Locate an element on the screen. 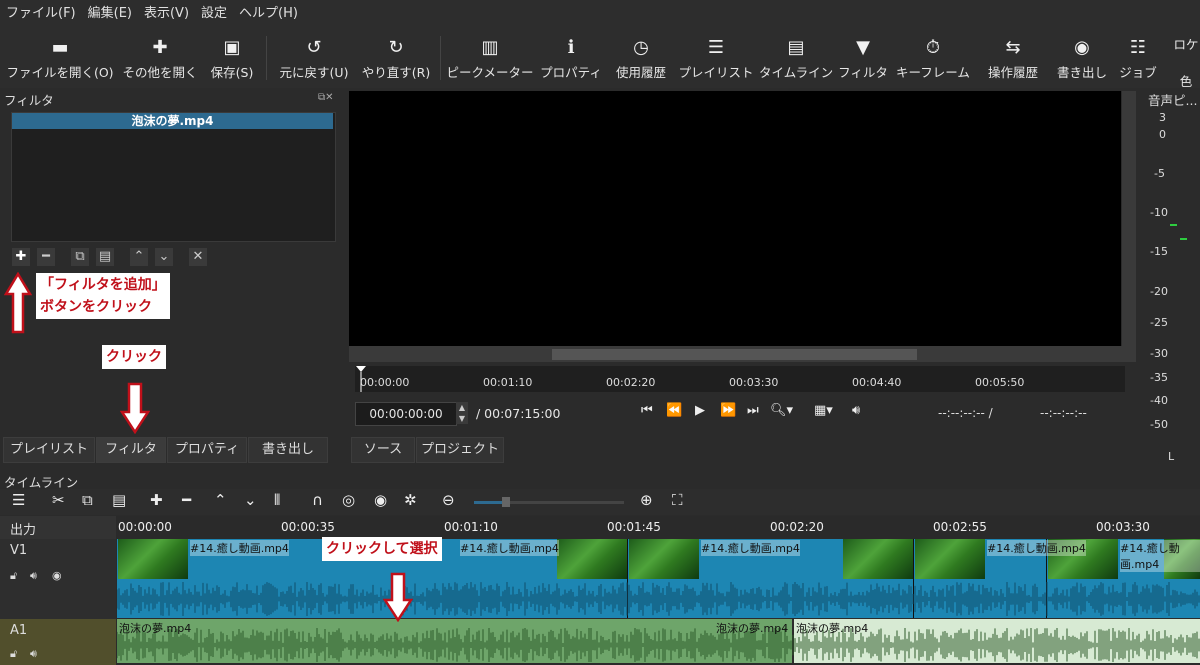  paste-icon: ▤ is located at coordinates (119, 500).